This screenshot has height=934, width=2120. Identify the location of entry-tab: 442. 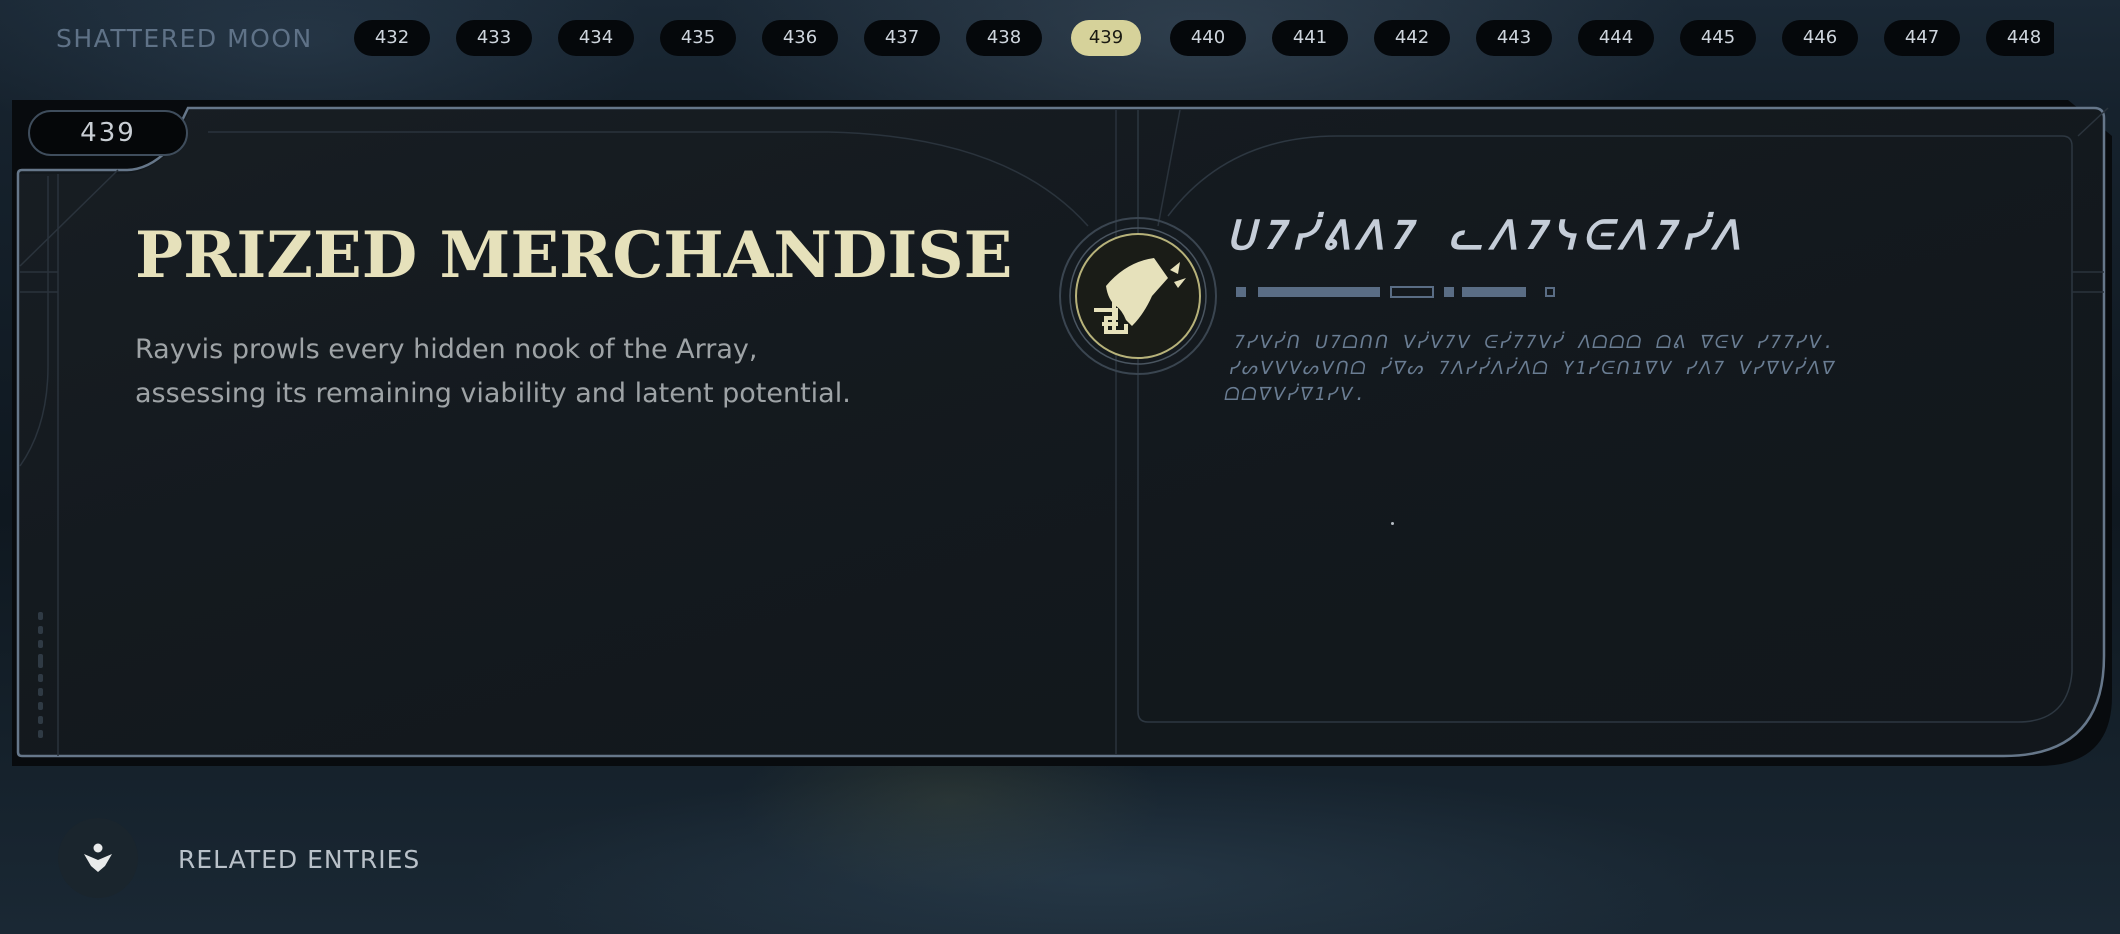
(1412, 38).